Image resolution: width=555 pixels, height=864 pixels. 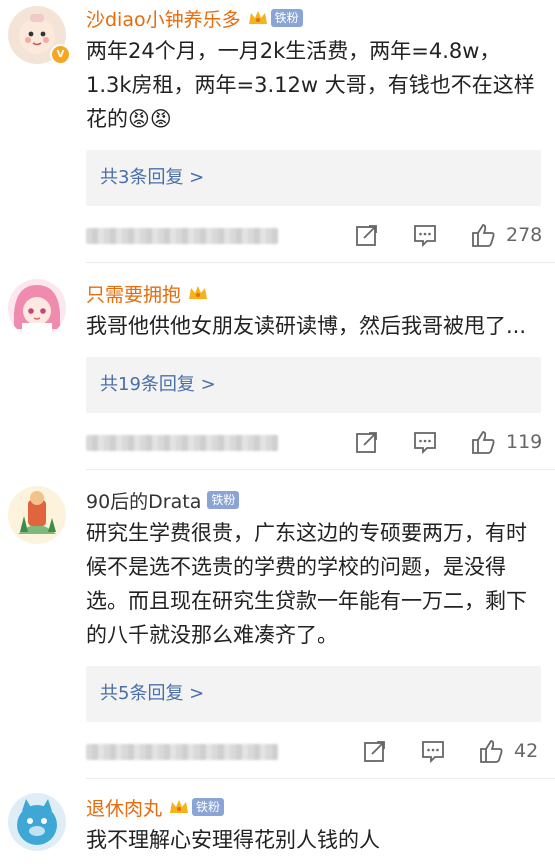 What do you see at coordinates (313, 750) in the screenshot?
I see `comment-actions: 42` at bounding box center [313, 750].